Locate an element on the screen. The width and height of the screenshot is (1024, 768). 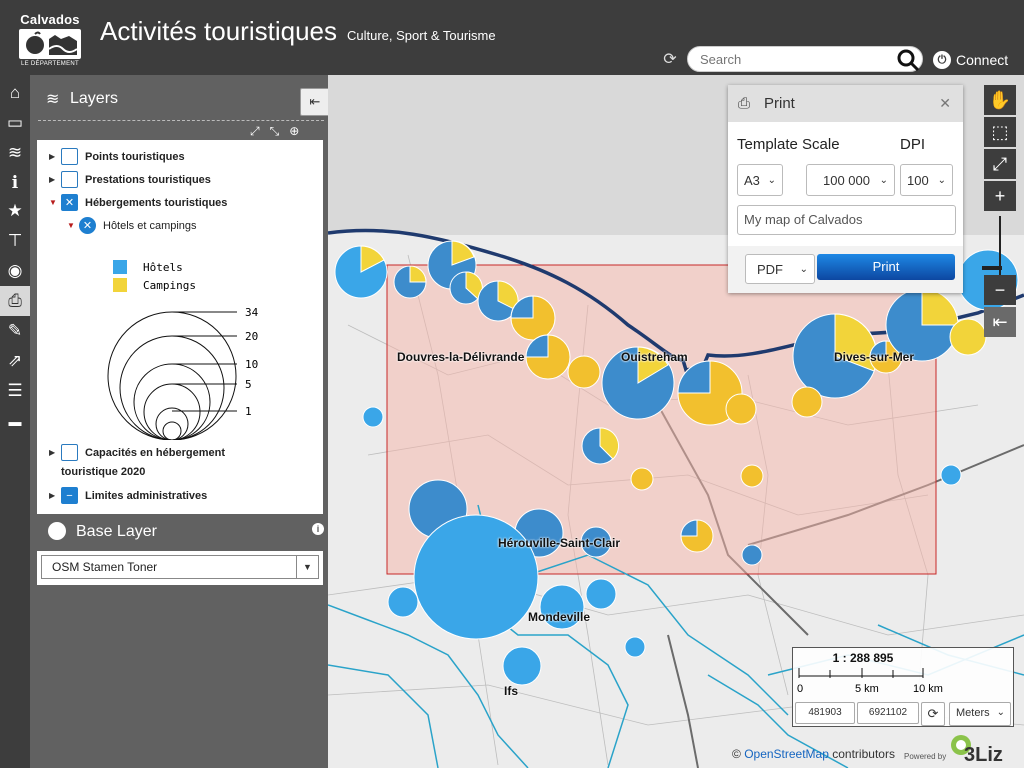
signpost-icon: ⊤ is located at coordinates (15, 241).